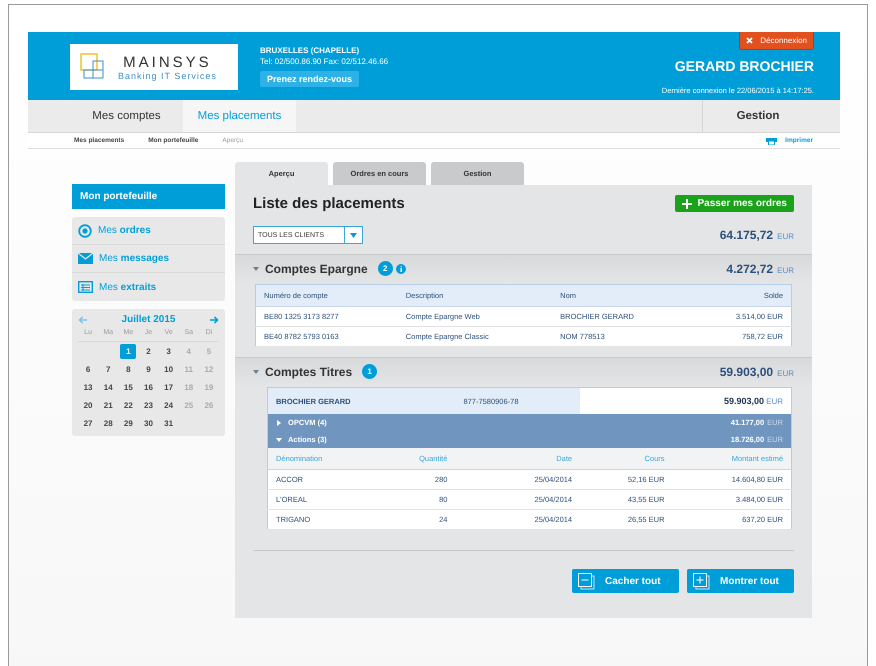  Describe the element at coordinates (401, 269) in the screenshot. I see `info-icon` at that location.